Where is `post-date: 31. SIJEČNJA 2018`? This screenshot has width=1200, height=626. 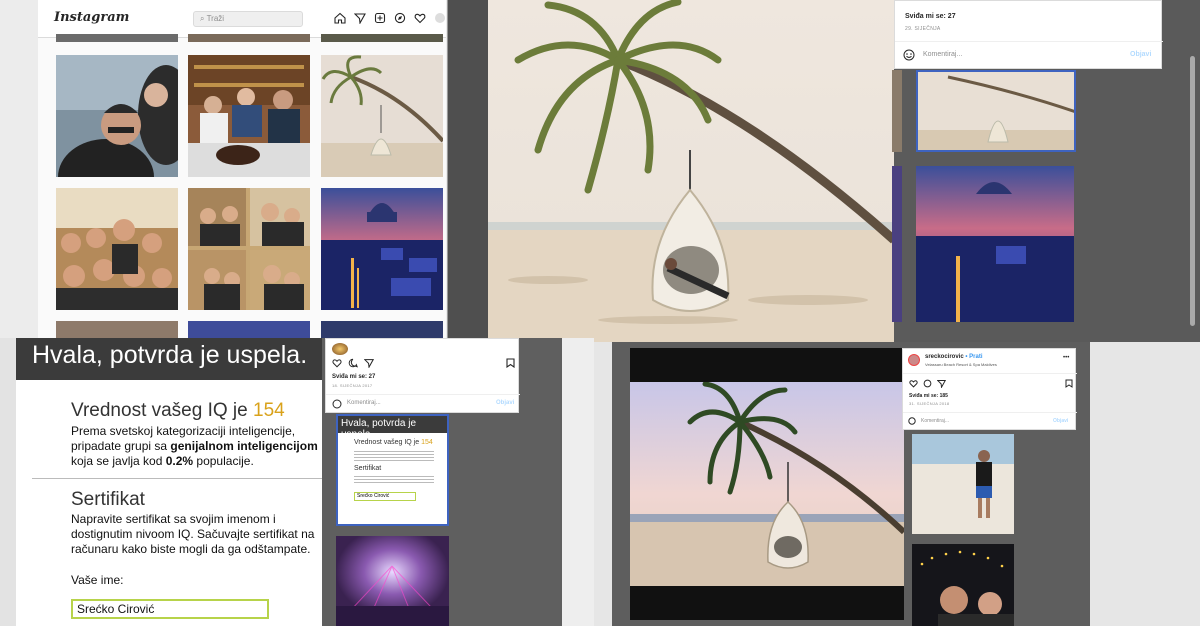
post-date: 31. SIJEČNJA 2018 is located at coordinates (929, 403).